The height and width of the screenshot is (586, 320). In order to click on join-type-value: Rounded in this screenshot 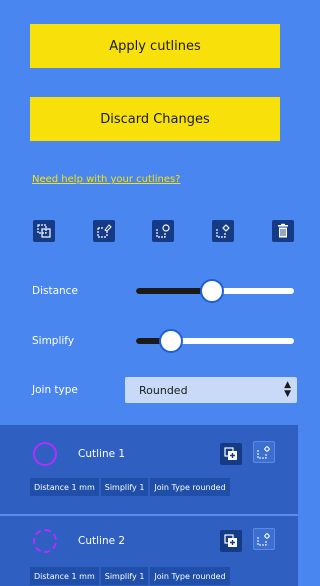, I will do `click(163, 390)`.